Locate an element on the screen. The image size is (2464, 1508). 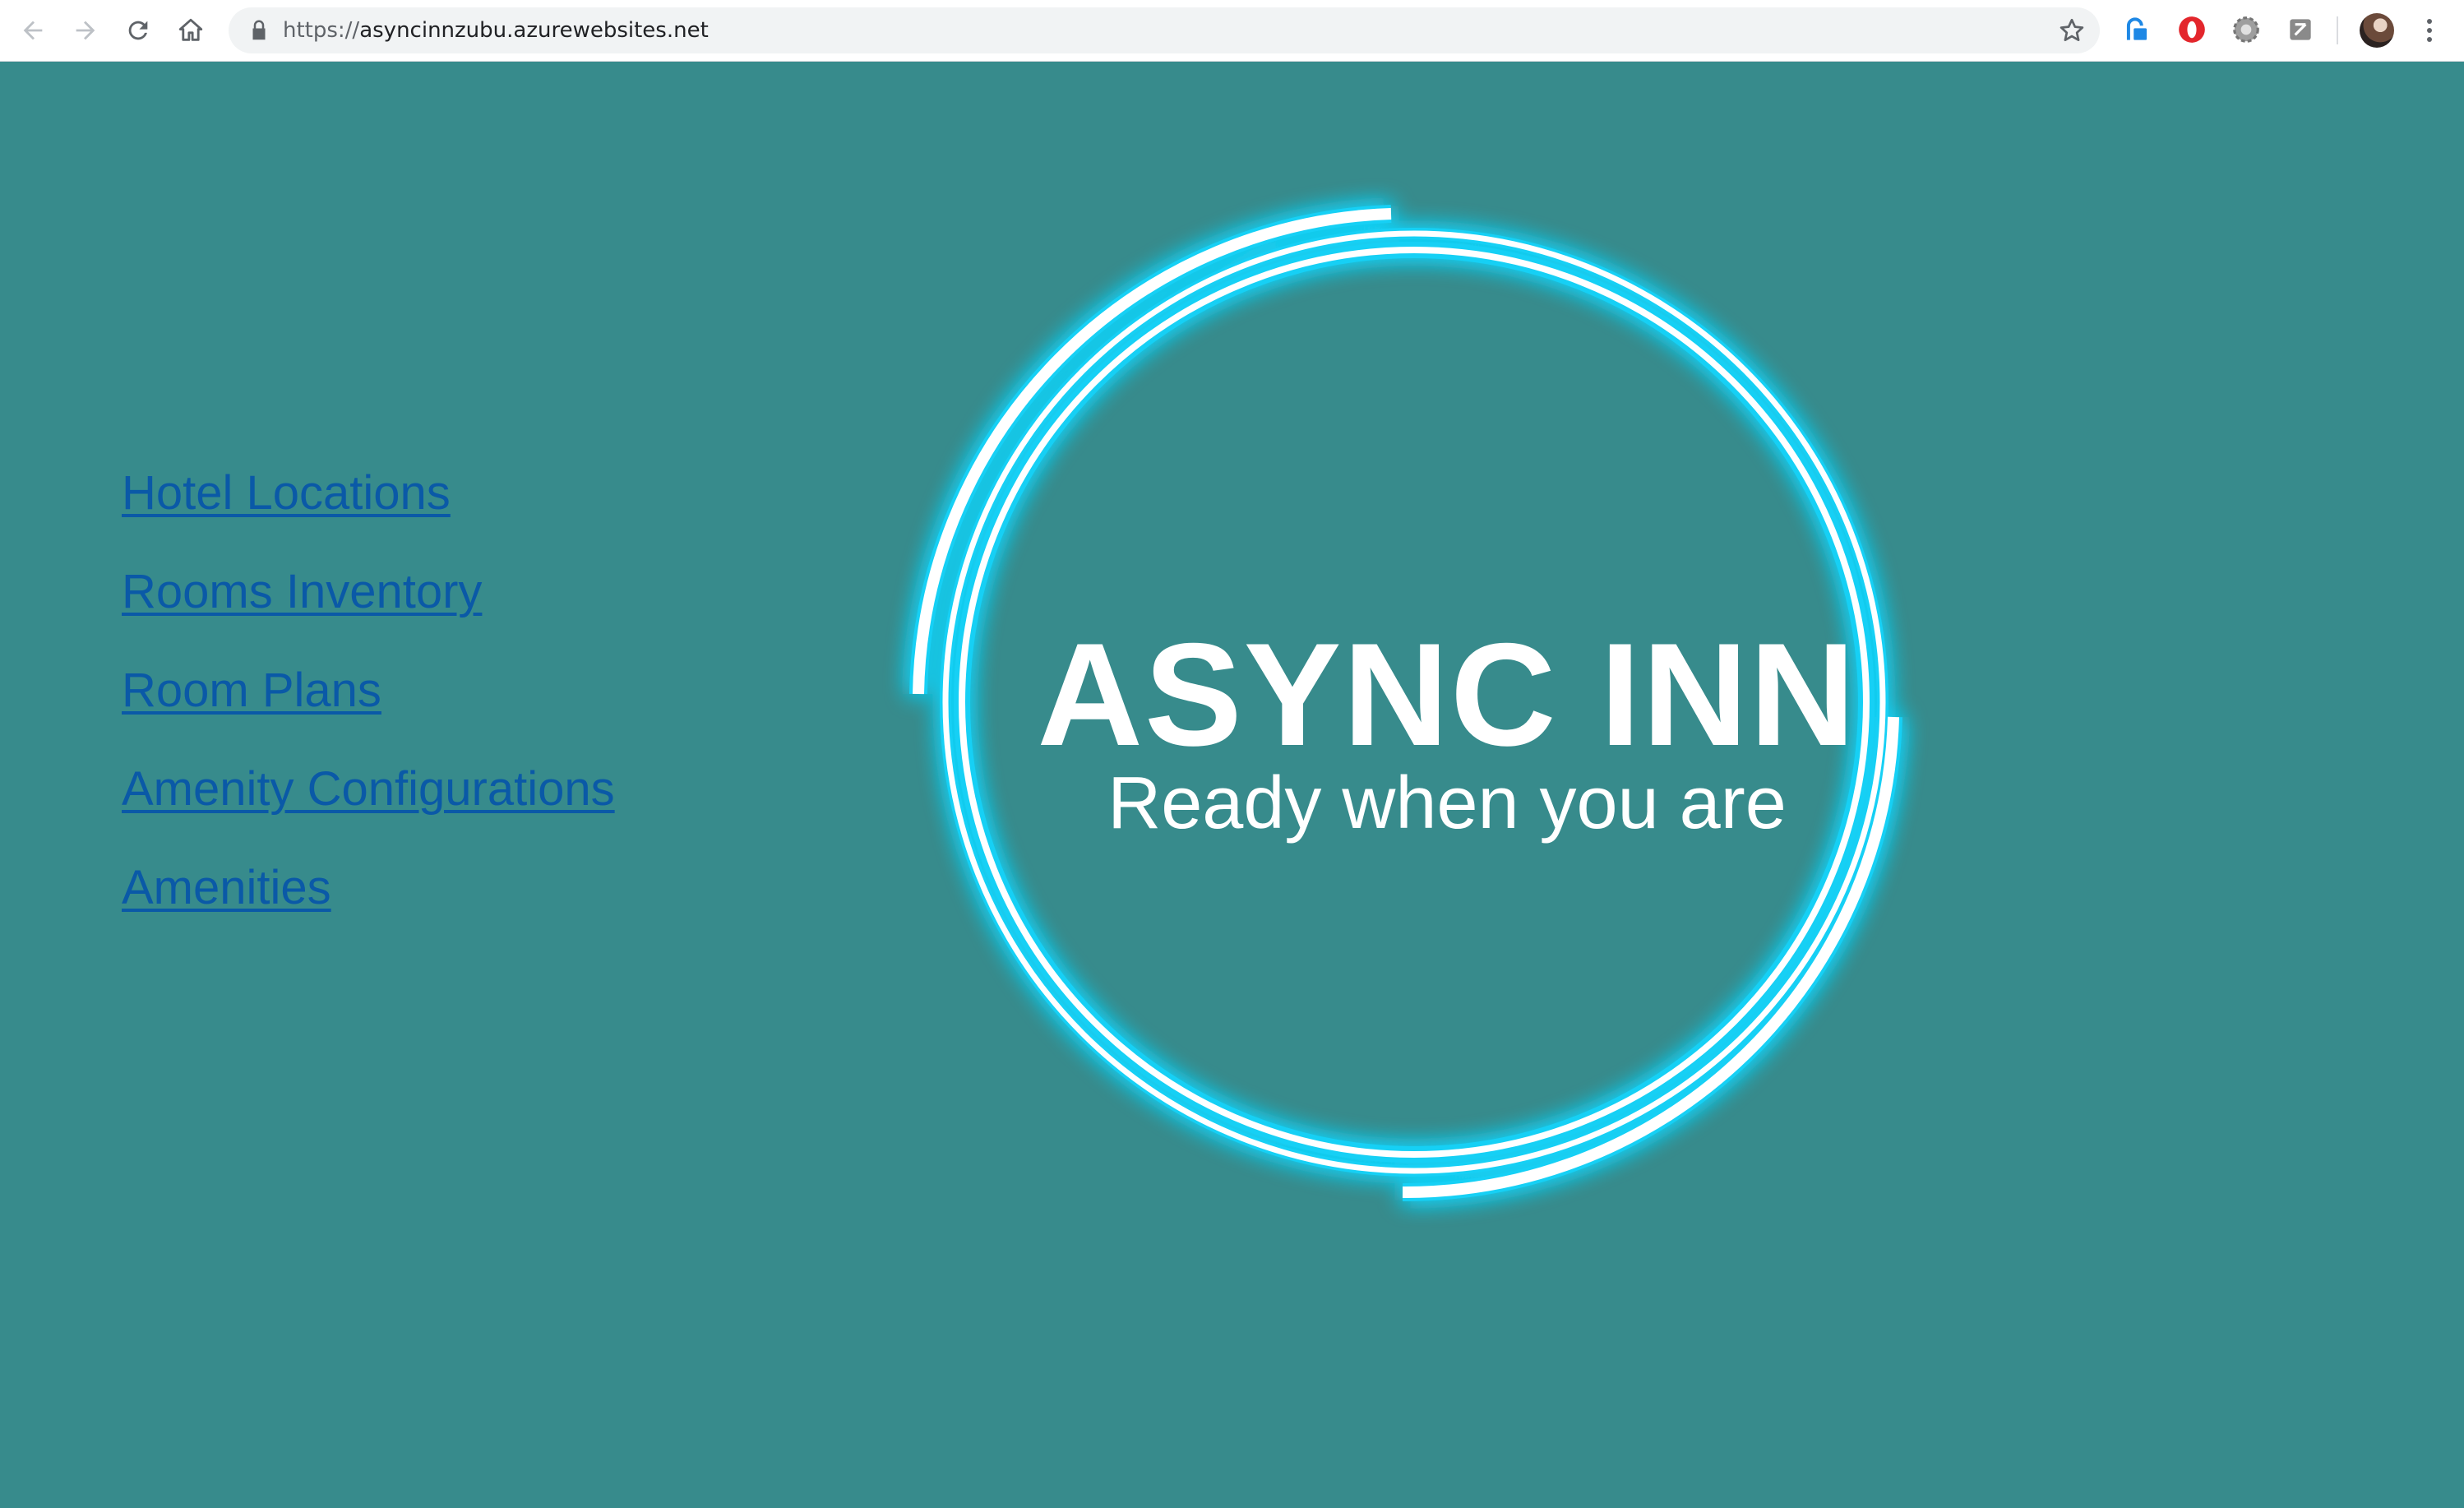
reload-icon is located at coordinates (138, 30).